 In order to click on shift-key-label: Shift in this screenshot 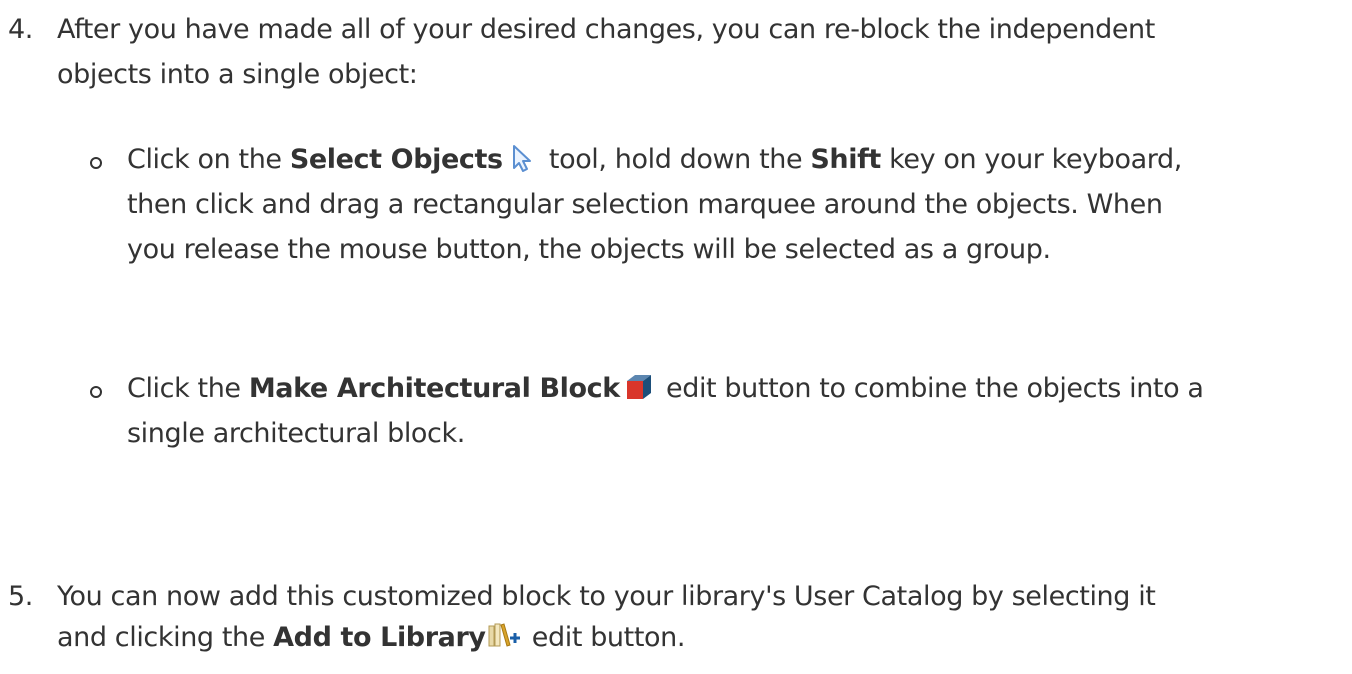, I will do `click(845, 159)`.